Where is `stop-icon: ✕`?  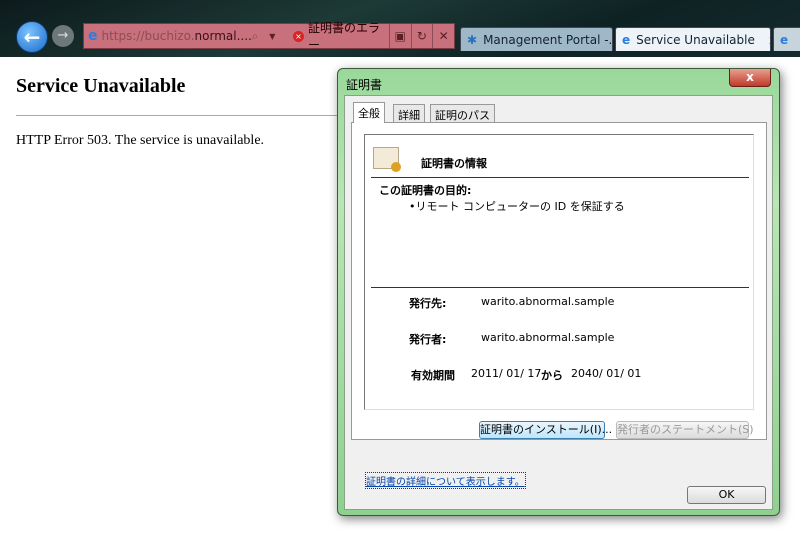 stop-icon: ✕ is located at coordinates (443, 36).